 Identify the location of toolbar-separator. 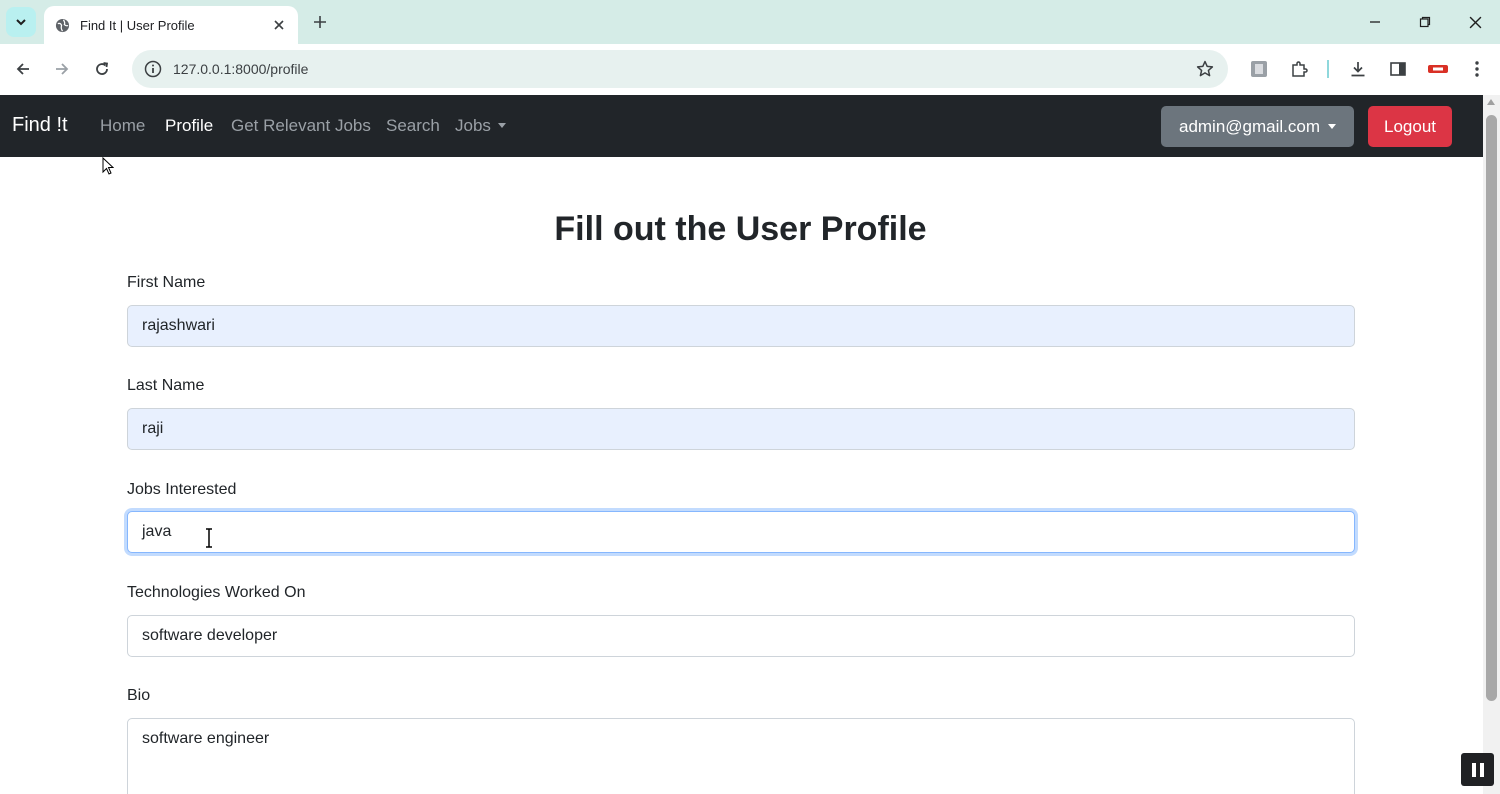
(1328, 69).